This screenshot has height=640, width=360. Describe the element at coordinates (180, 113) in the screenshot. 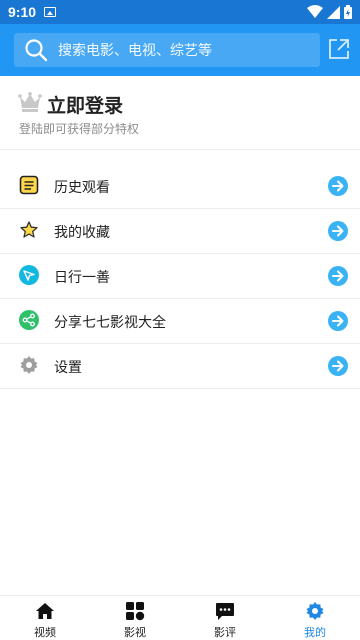

I see `login-section: 立即登录 登陆即可获得部分特权` at that location.